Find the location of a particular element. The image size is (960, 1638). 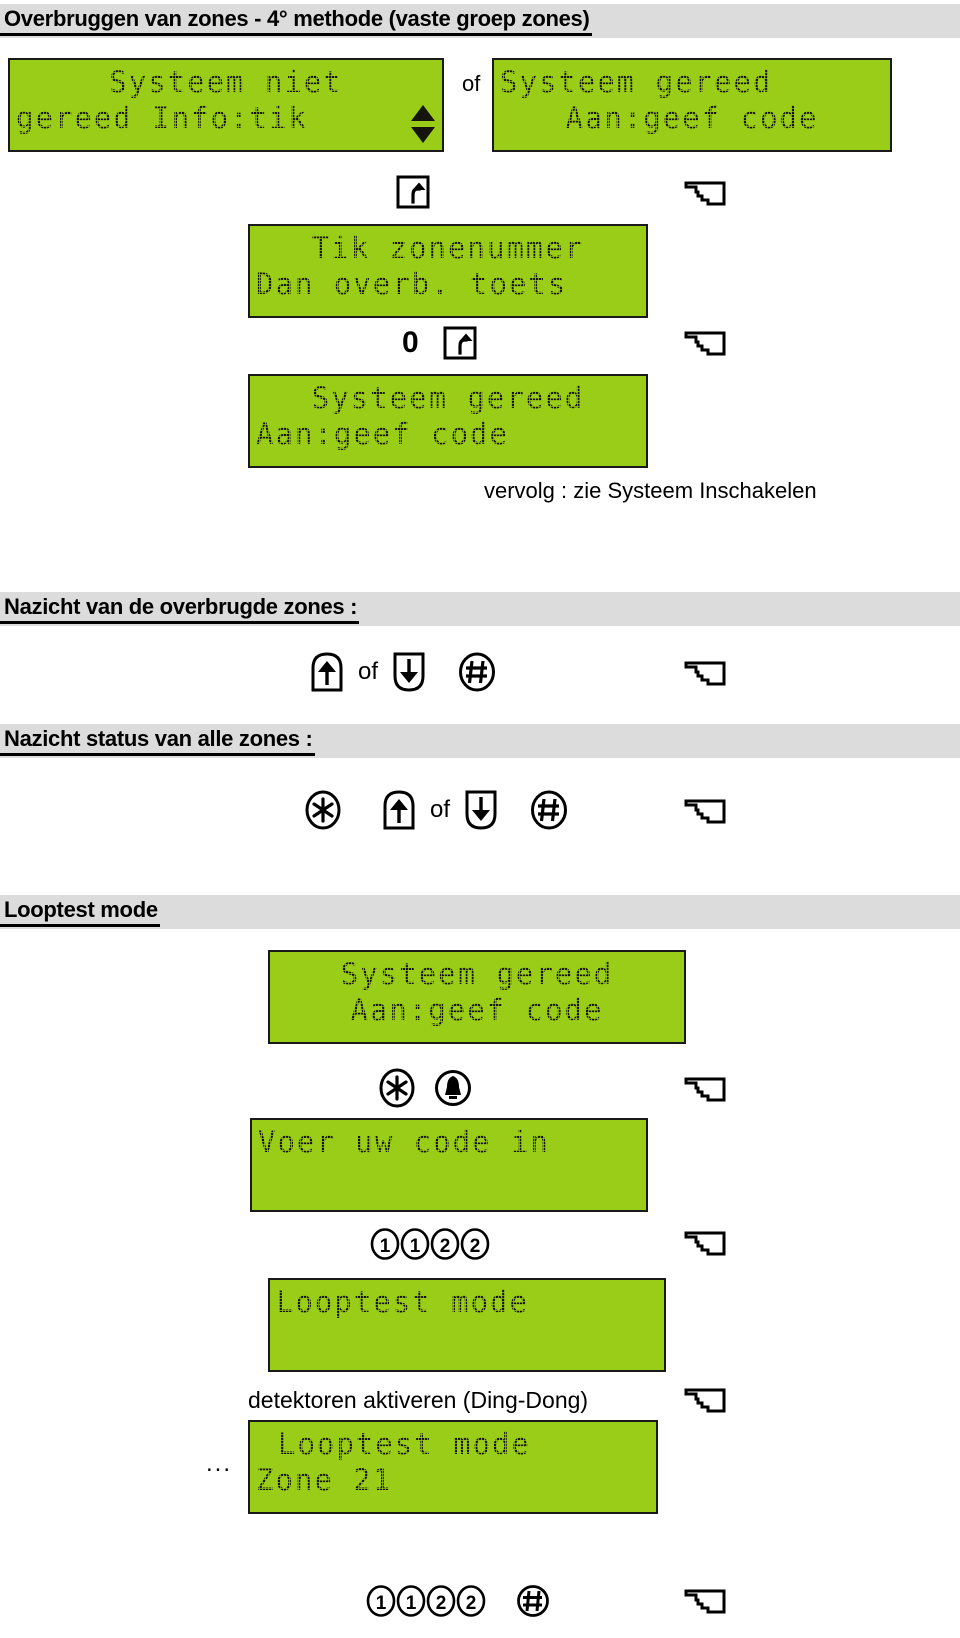

bell-key is located at coordinates (453, 1088).